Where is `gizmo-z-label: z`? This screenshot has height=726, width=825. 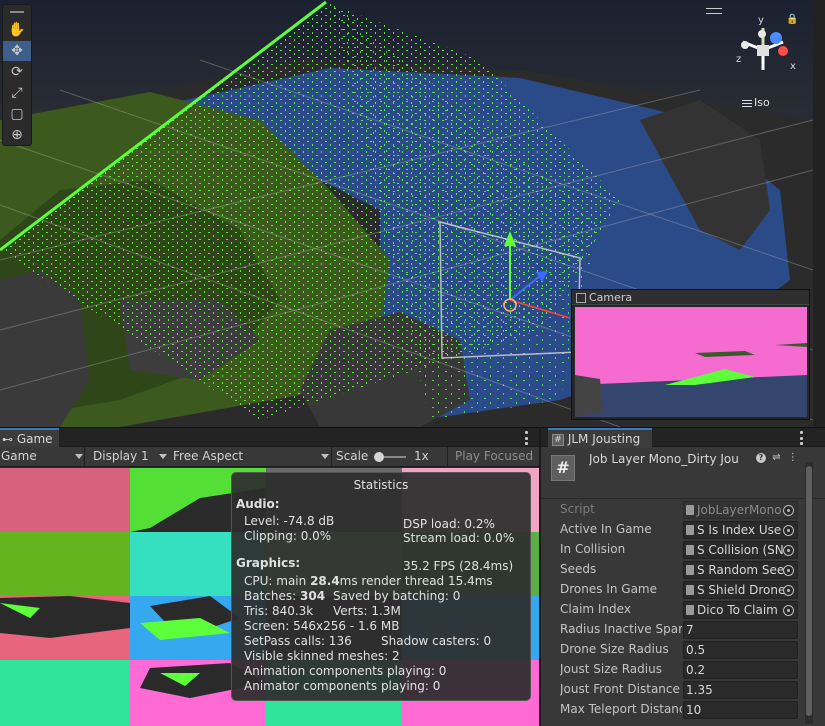 gizmo-z-label: z is located at coordinates (738, 59).